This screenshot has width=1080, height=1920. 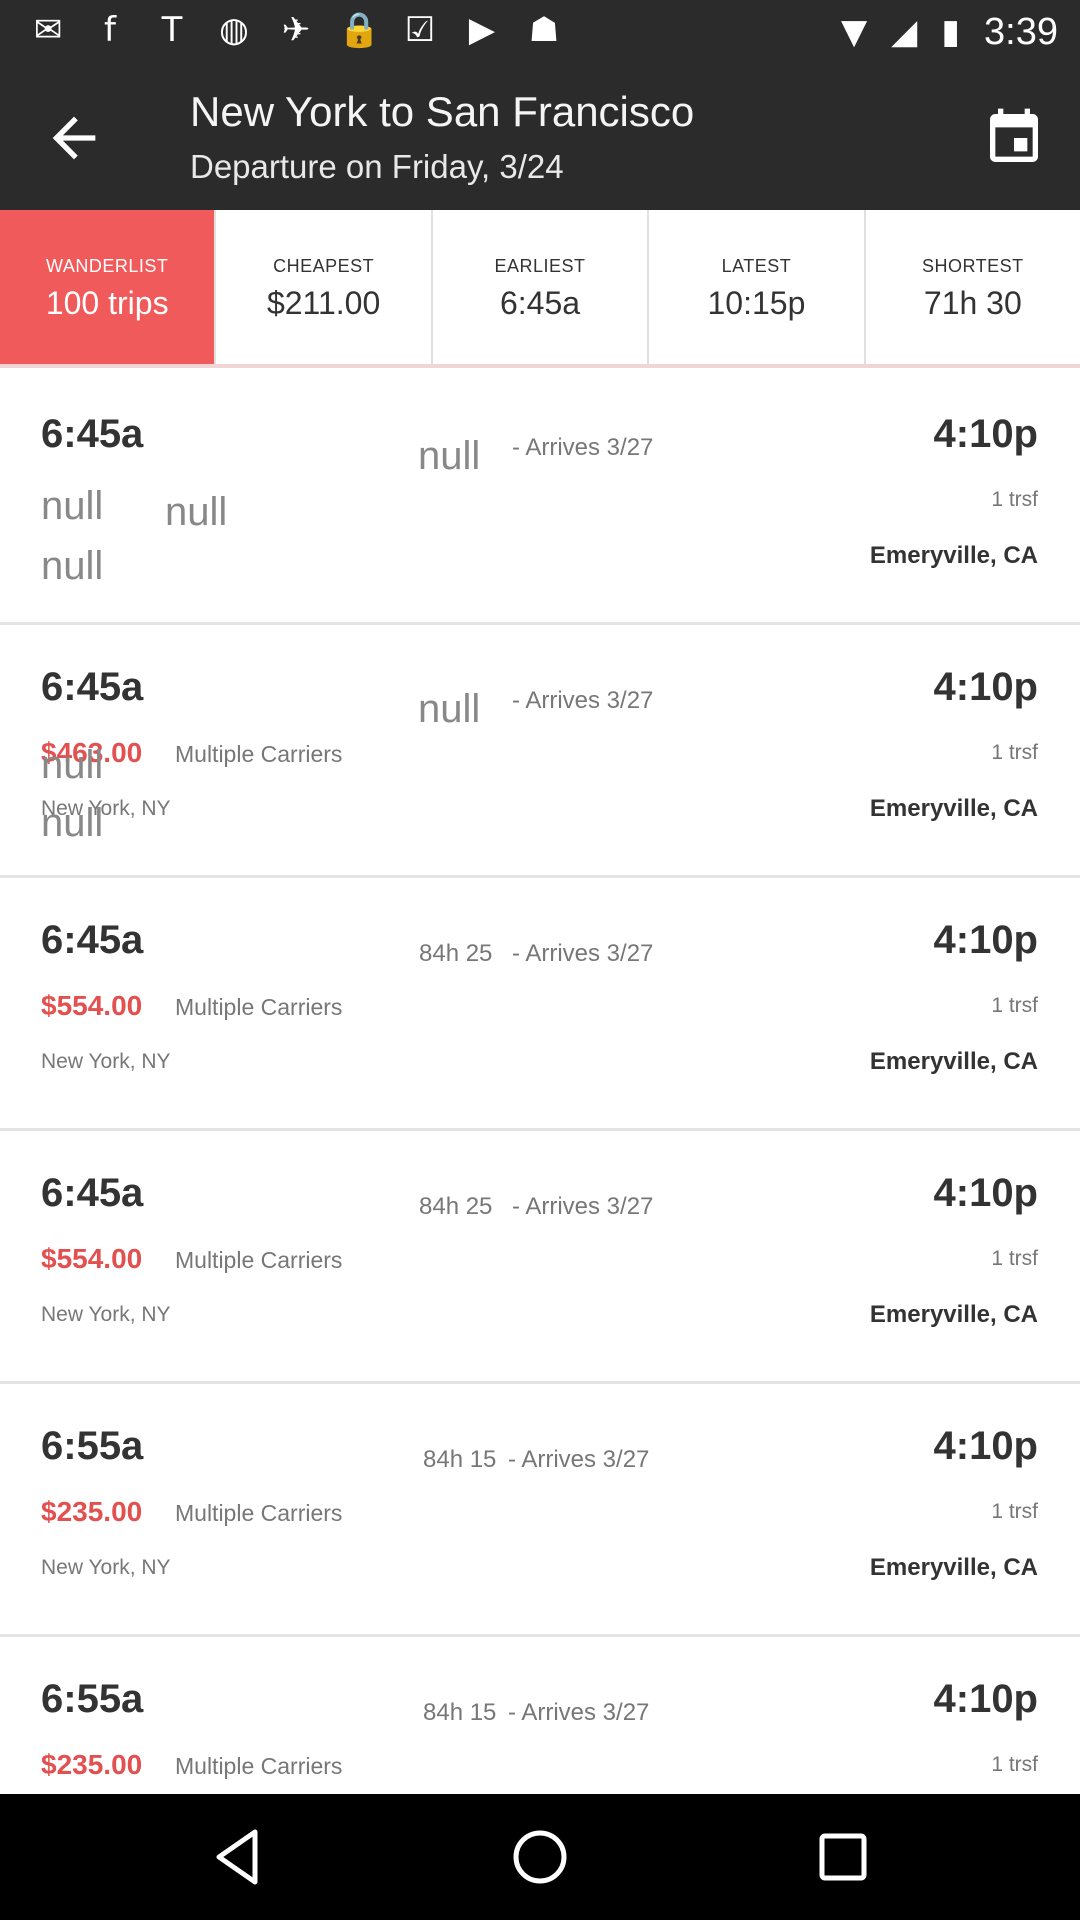 I want to click on wifi-icon: ▼, so click(x=854, y=32).